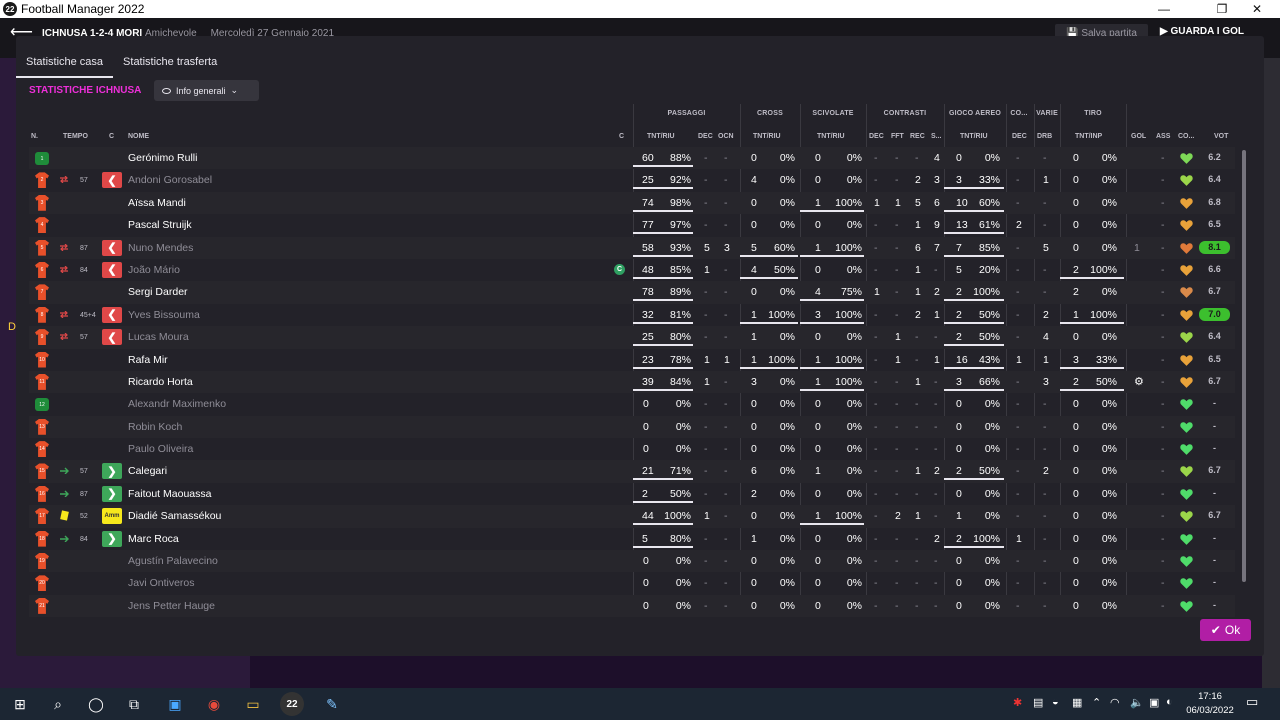 The width and height of the screenshot is (1280, 720). Describe the element at coordinates (1225, 630) in the screenshot. I see `ok-button: ✔ Ok` at that location.